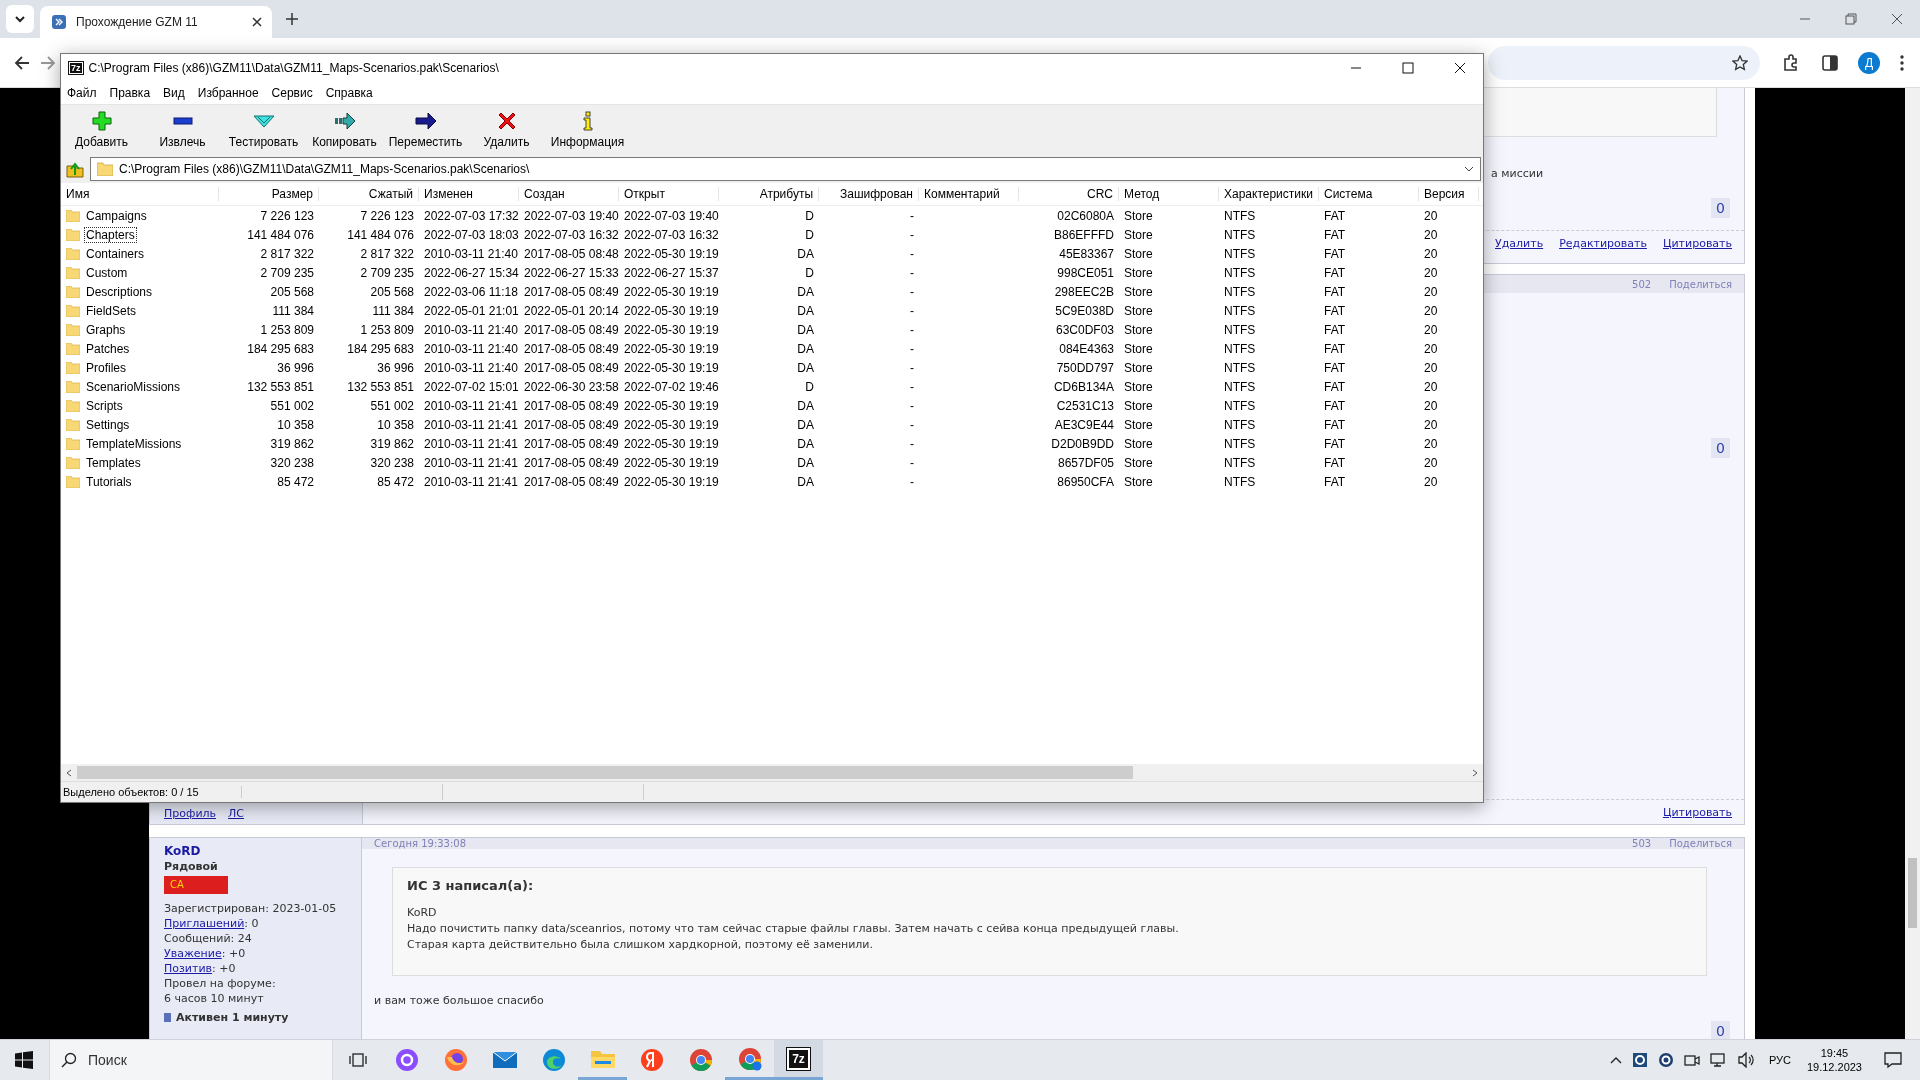 This screenshot has width=1920, height=1080. Describe the element at coordinates (1779, 1060) in the screenshot. I see `language-indicator: РУС` at that location.